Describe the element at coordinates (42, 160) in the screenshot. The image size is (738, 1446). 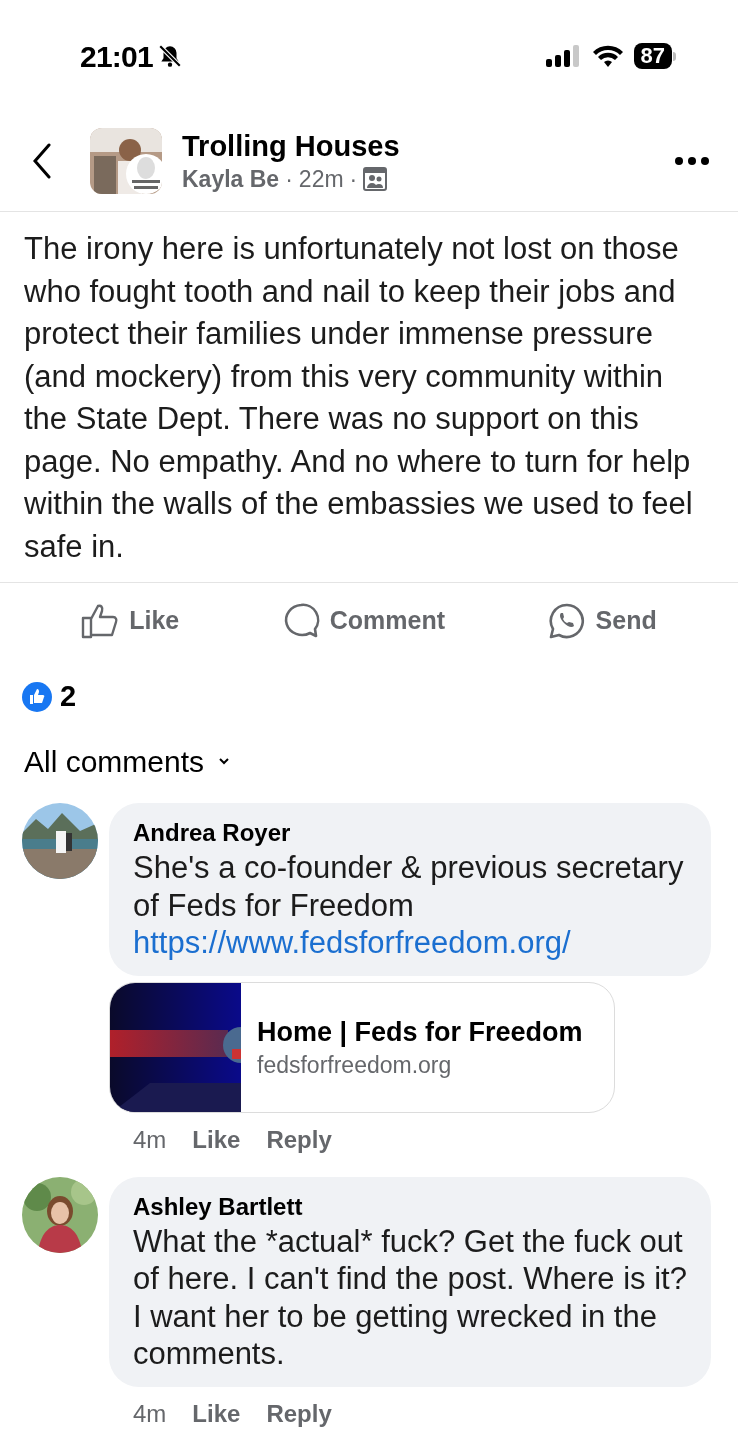
I see `back-icon` at that location.